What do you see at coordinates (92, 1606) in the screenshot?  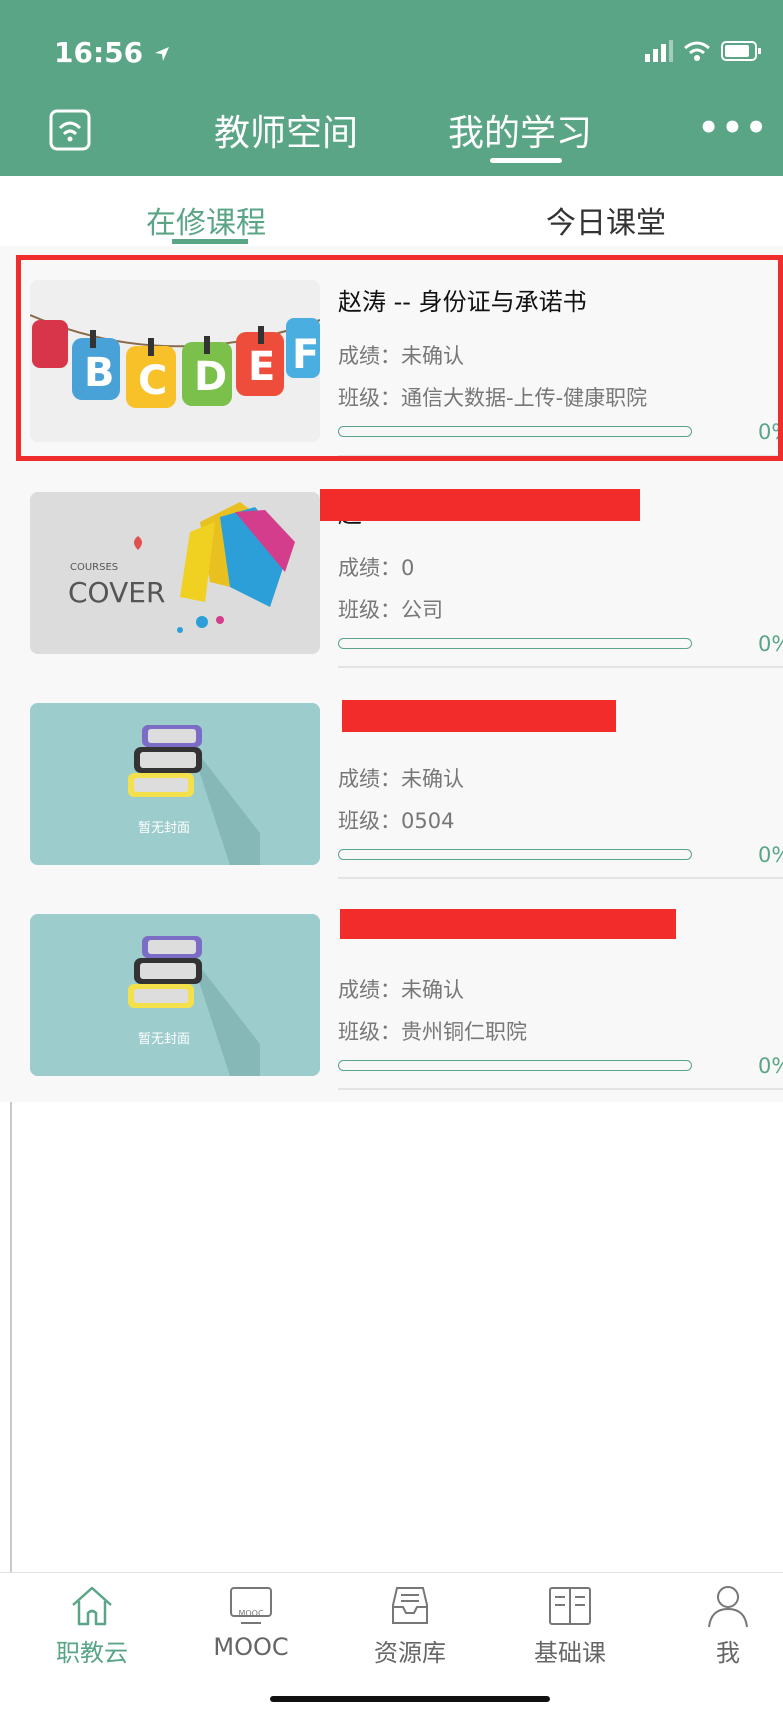 I see `home-icon` at bounding box center [92, 1606].